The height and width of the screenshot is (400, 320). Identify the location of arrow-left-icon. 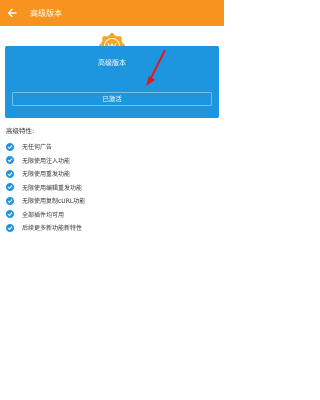
(12, 13).